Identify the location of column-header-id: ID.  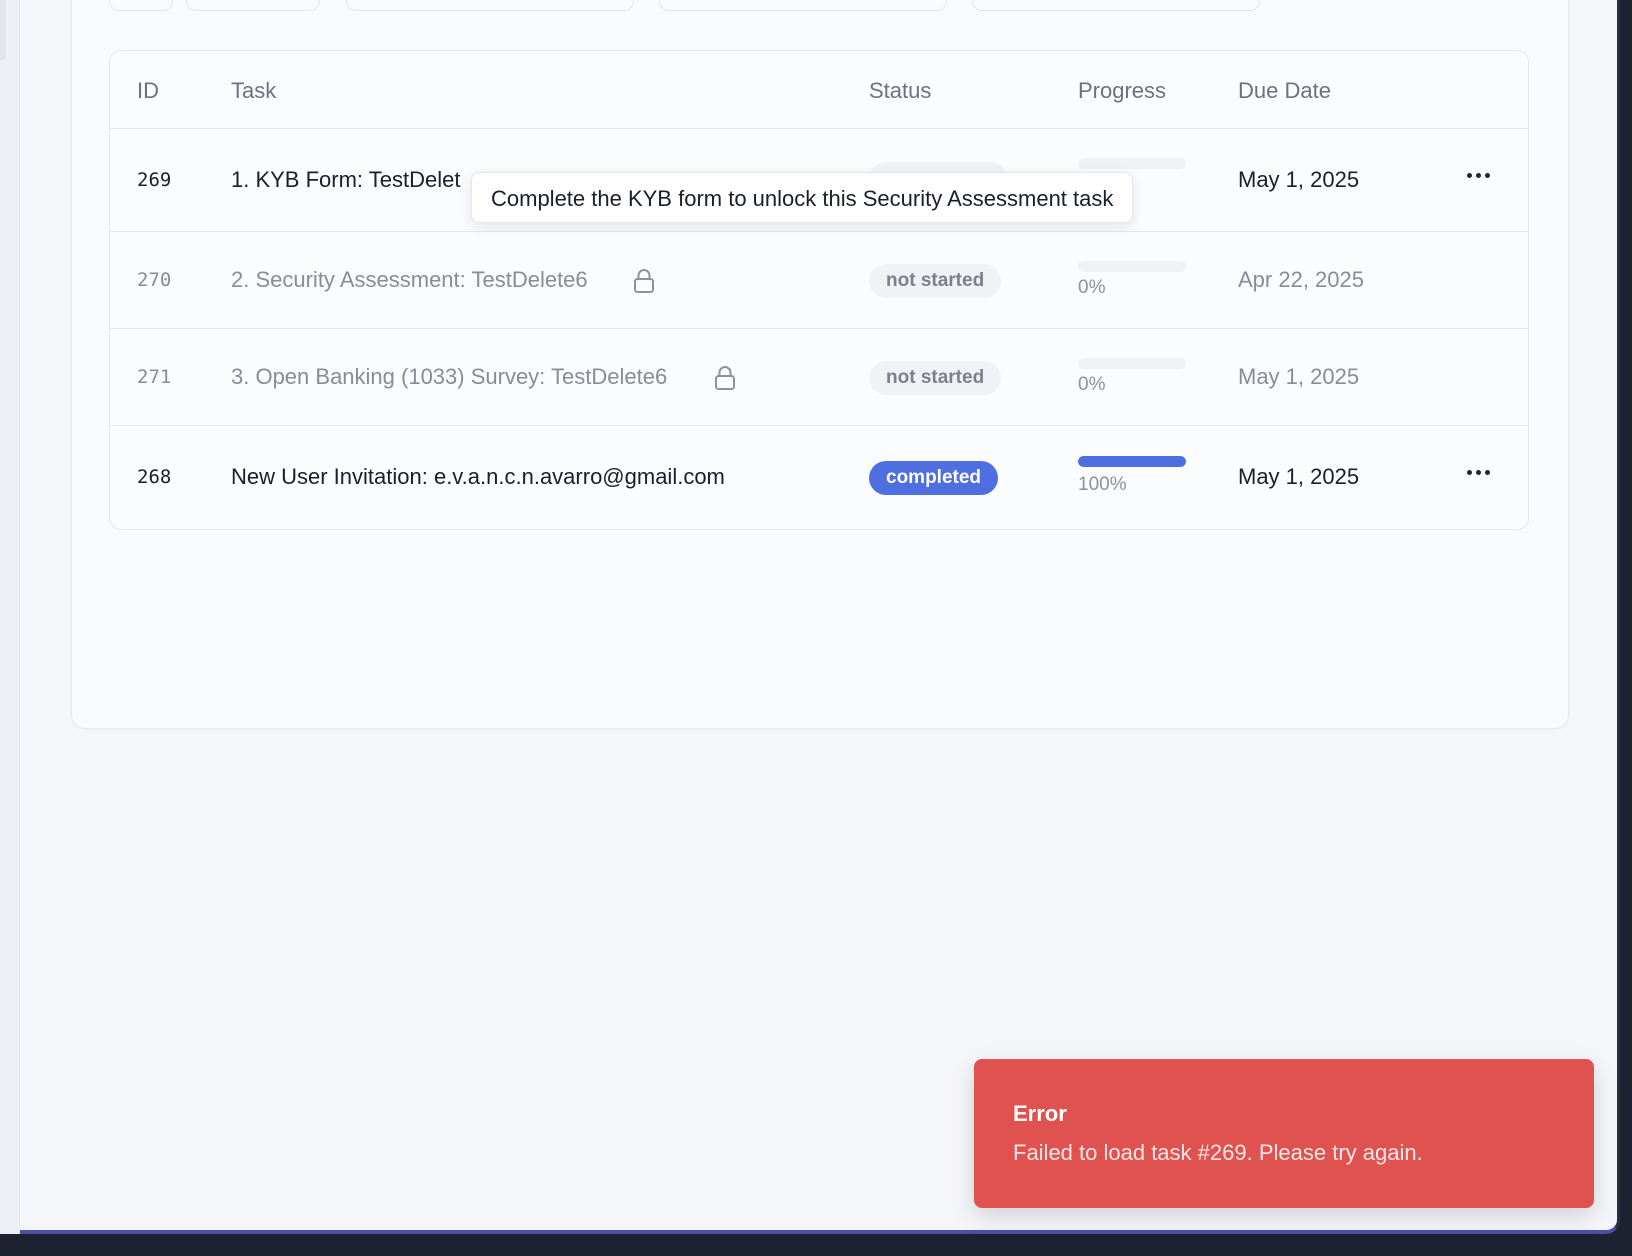
(148, 91).